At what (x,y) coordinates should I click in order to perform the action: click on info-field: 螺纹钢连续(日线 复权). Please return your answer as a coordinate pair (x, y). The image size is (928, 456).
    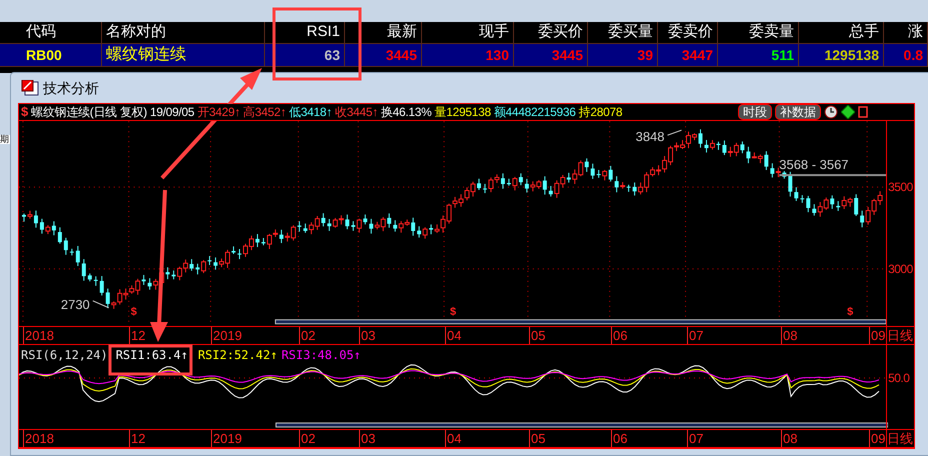
    Looking at the image, I should click on (89, 112).